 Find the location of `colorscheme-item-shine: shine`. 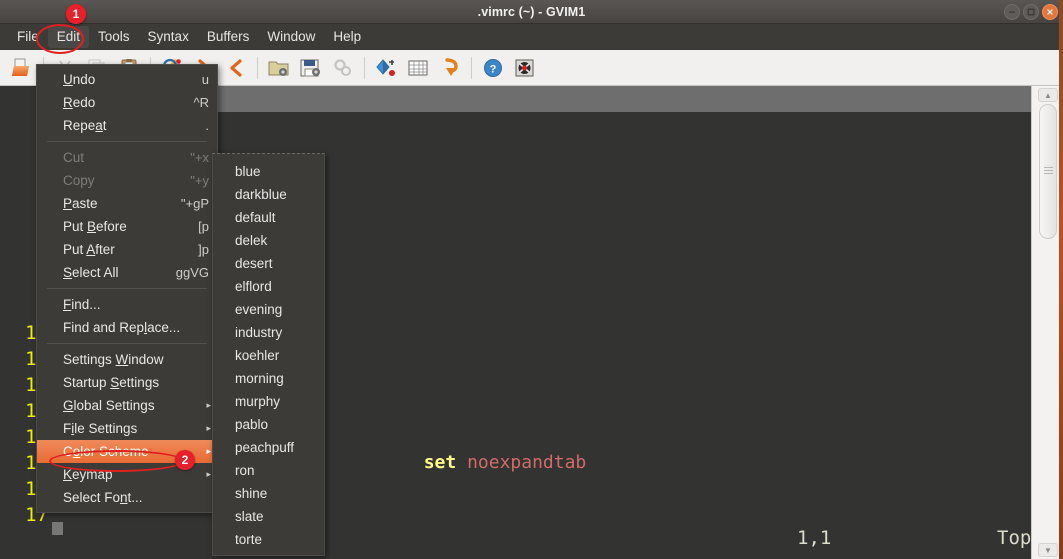

colorscheme-item-shine: shine is located at coordinates (268, 493).